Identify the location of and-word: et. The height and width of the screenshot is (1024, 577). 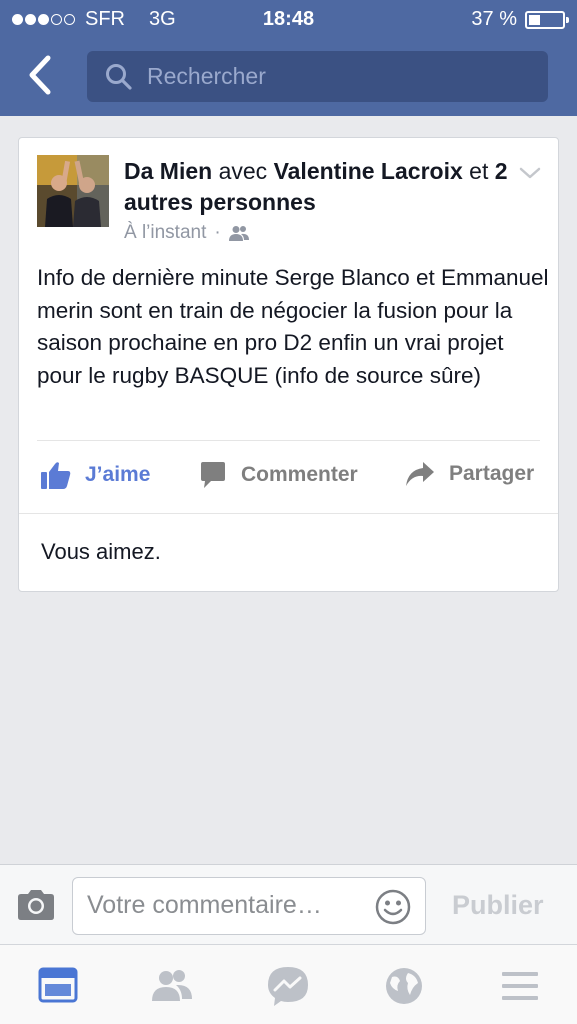
(479, 171).